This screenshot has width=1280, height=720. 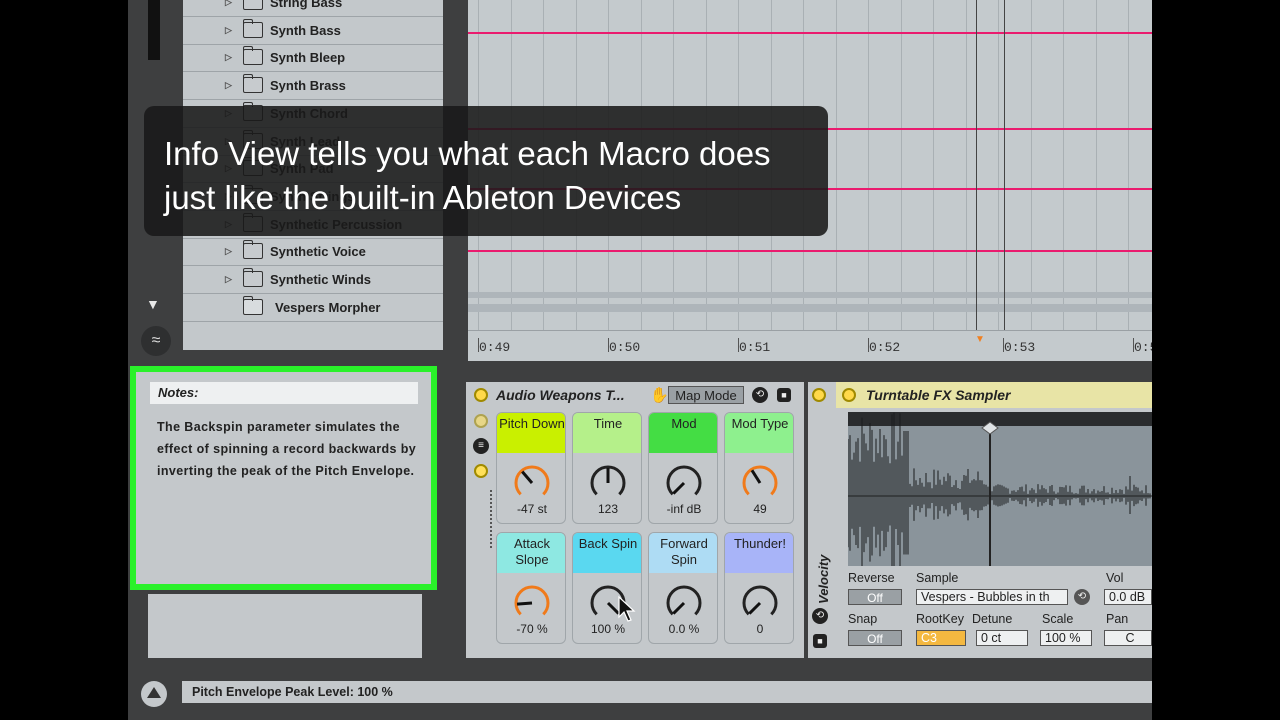 What do you see at coordinates (992, 597) in the screenshot?
I see `sample-name-field: Vespers - Bubbles in th` at bounding box center [992, 597].